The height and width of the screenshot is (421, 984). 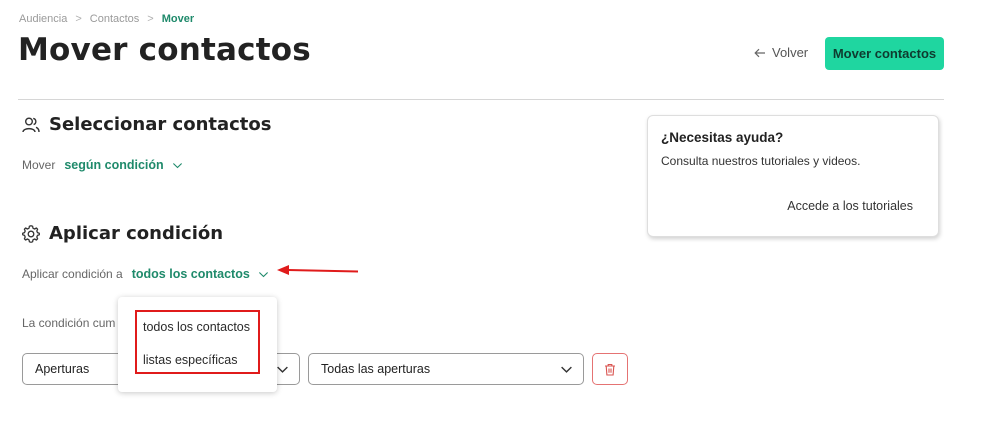 I want to click on condition-row: La condición cum, so click(x=68, y=323).